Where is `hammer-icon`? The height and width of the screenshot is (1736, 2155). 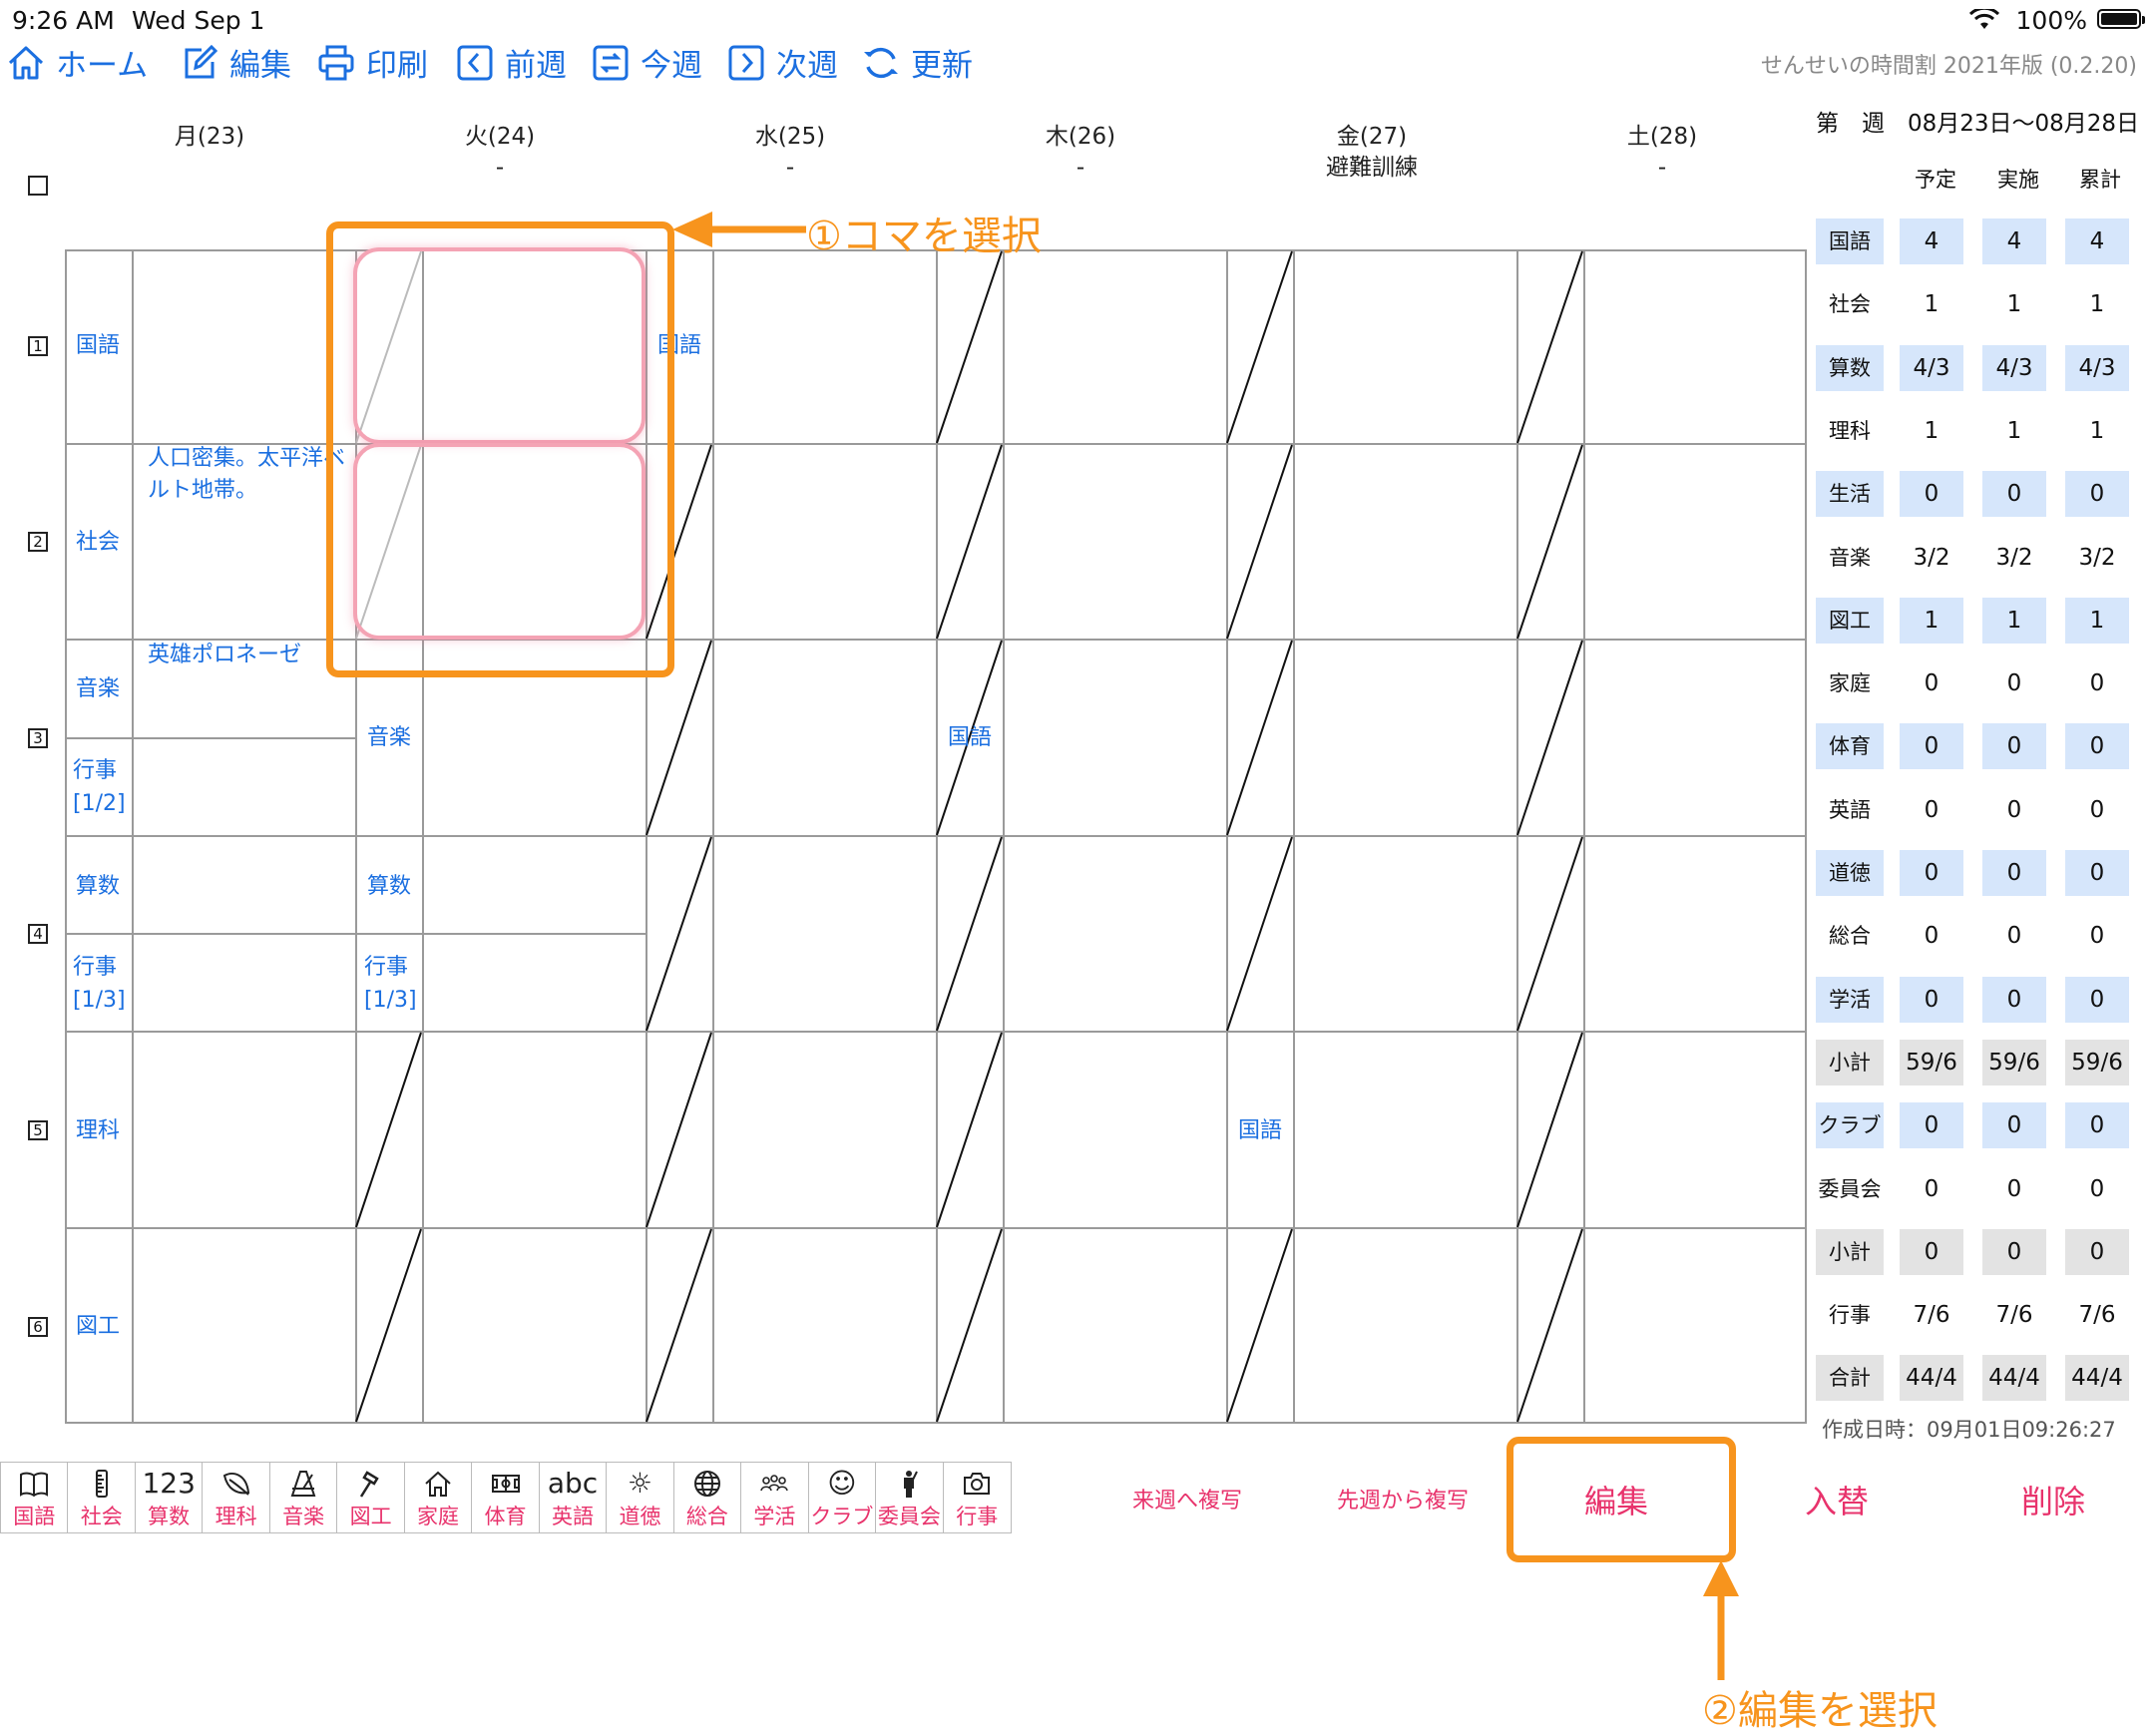 hammer-icon is located at coordinates (371, 1484).